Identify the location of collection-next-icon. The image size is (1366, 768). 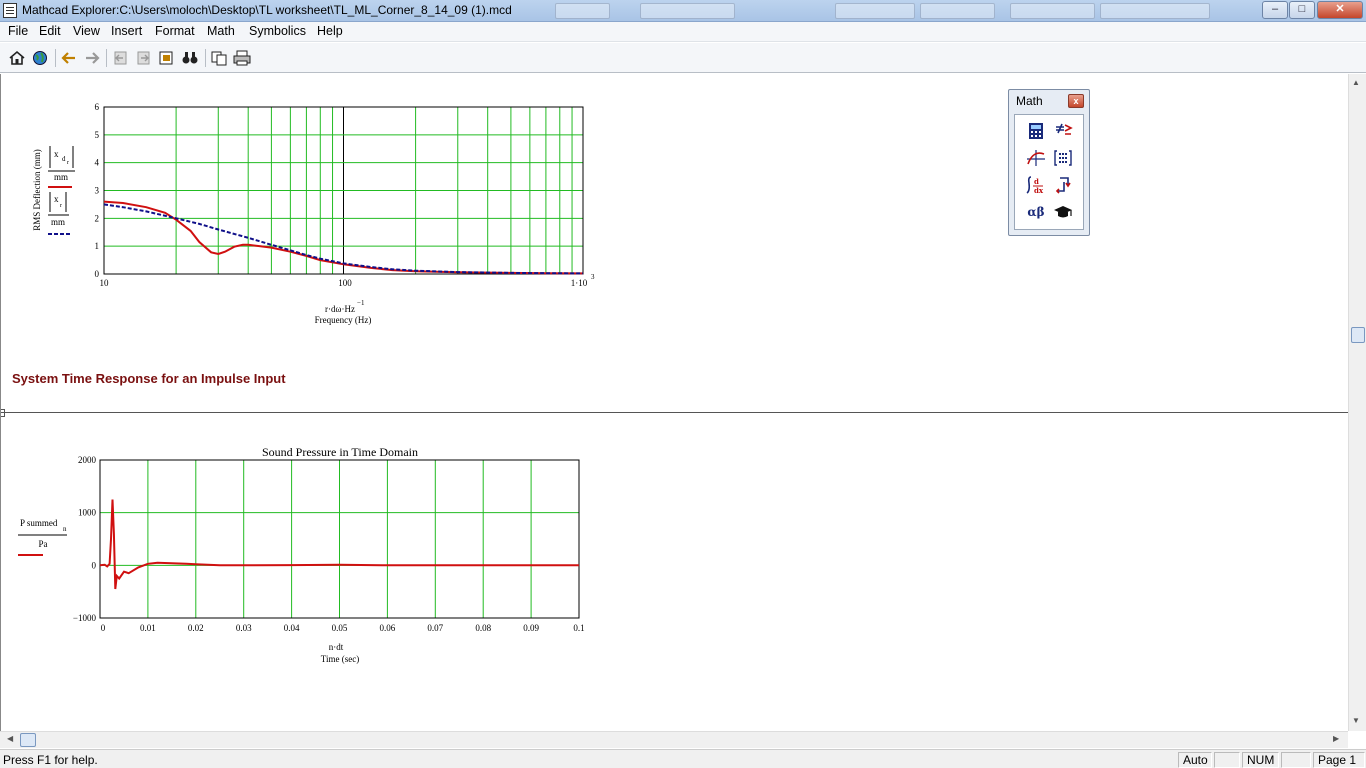
(144, 58).